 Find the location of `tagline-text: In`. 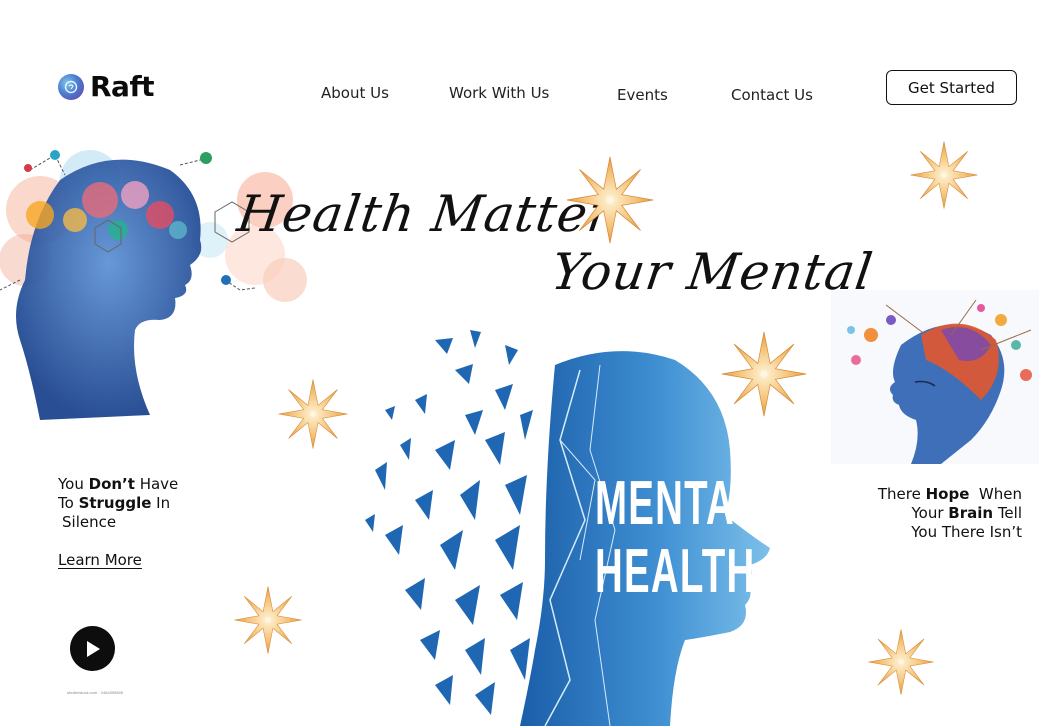

tagline-text: In is located at coordinates (161, 503).